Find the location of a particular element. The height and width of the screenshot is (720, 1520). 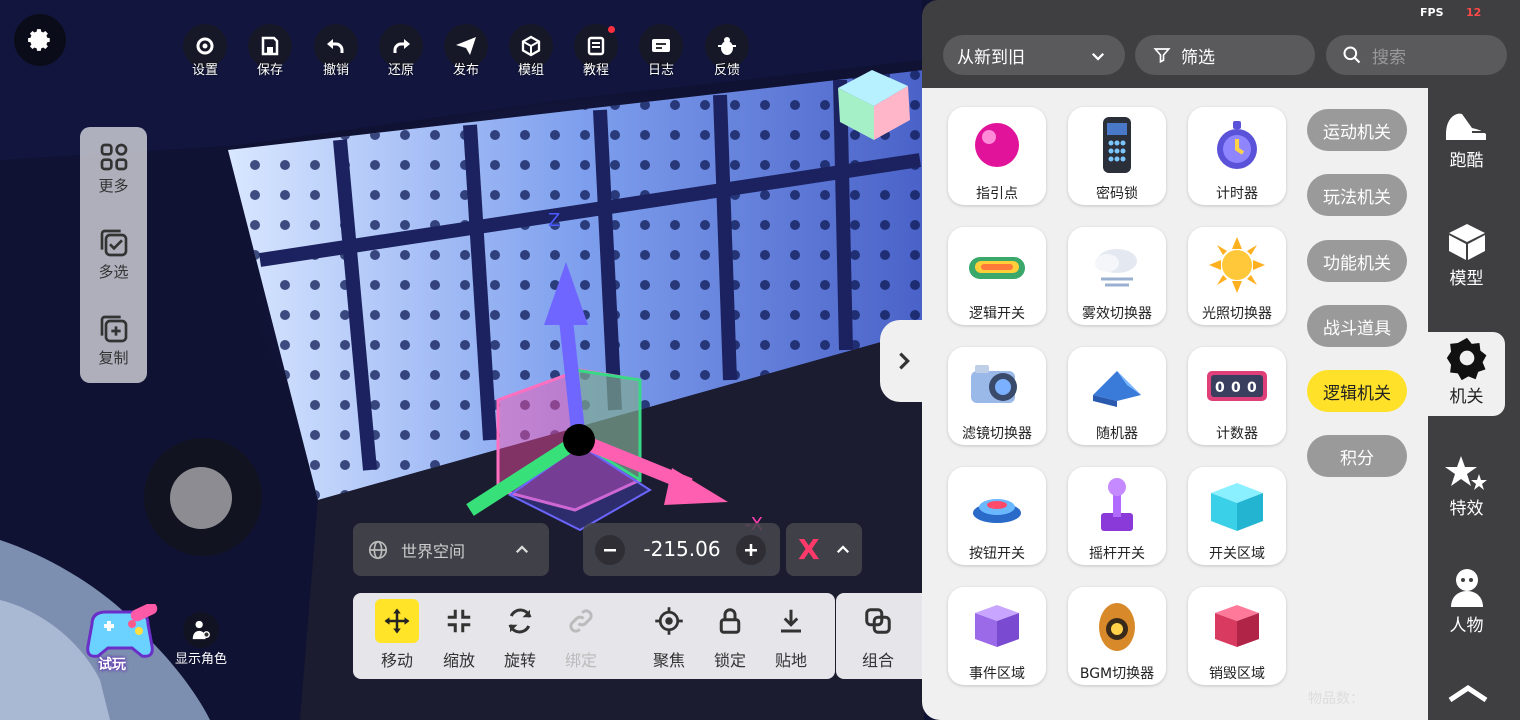

item-card: 摇杆开关 is located at coordinates (1117, 516).